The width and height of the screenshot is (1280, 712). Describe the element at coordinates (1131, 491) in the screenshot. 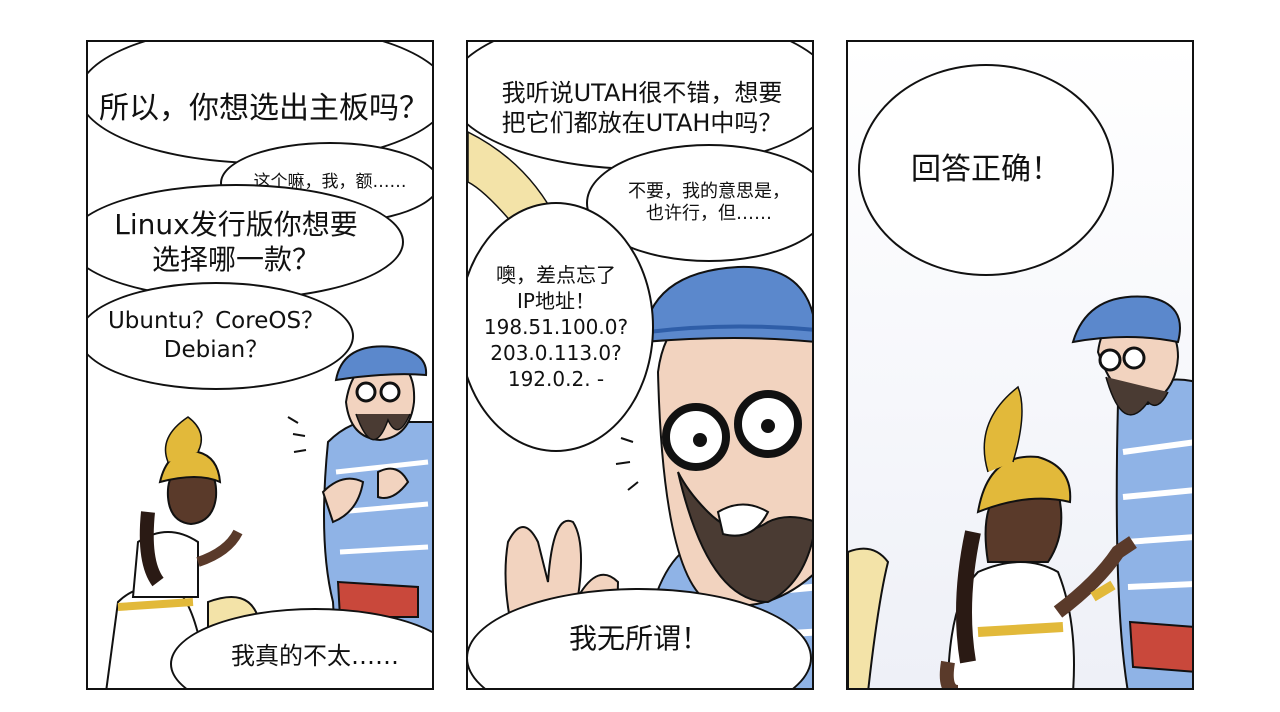

I see `man-figure` at that location.